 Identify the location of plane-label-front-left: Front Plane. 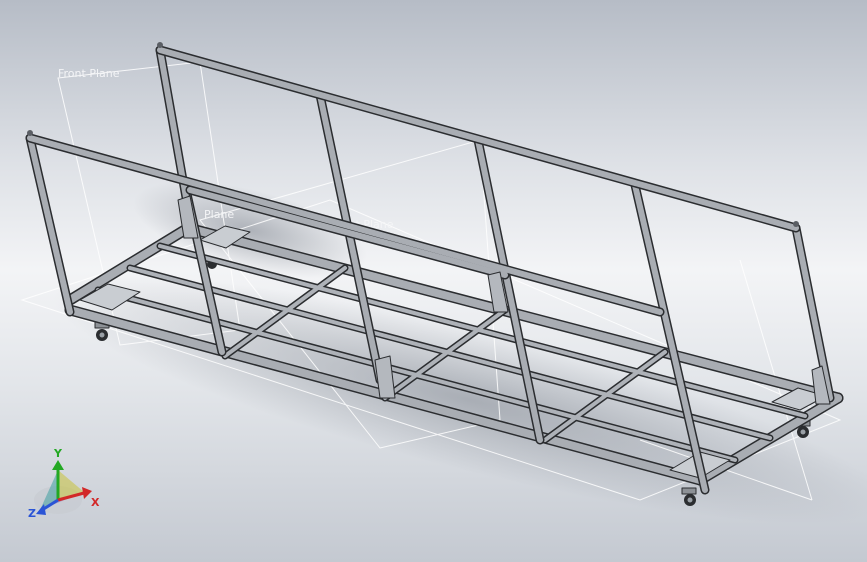
(89, 73).